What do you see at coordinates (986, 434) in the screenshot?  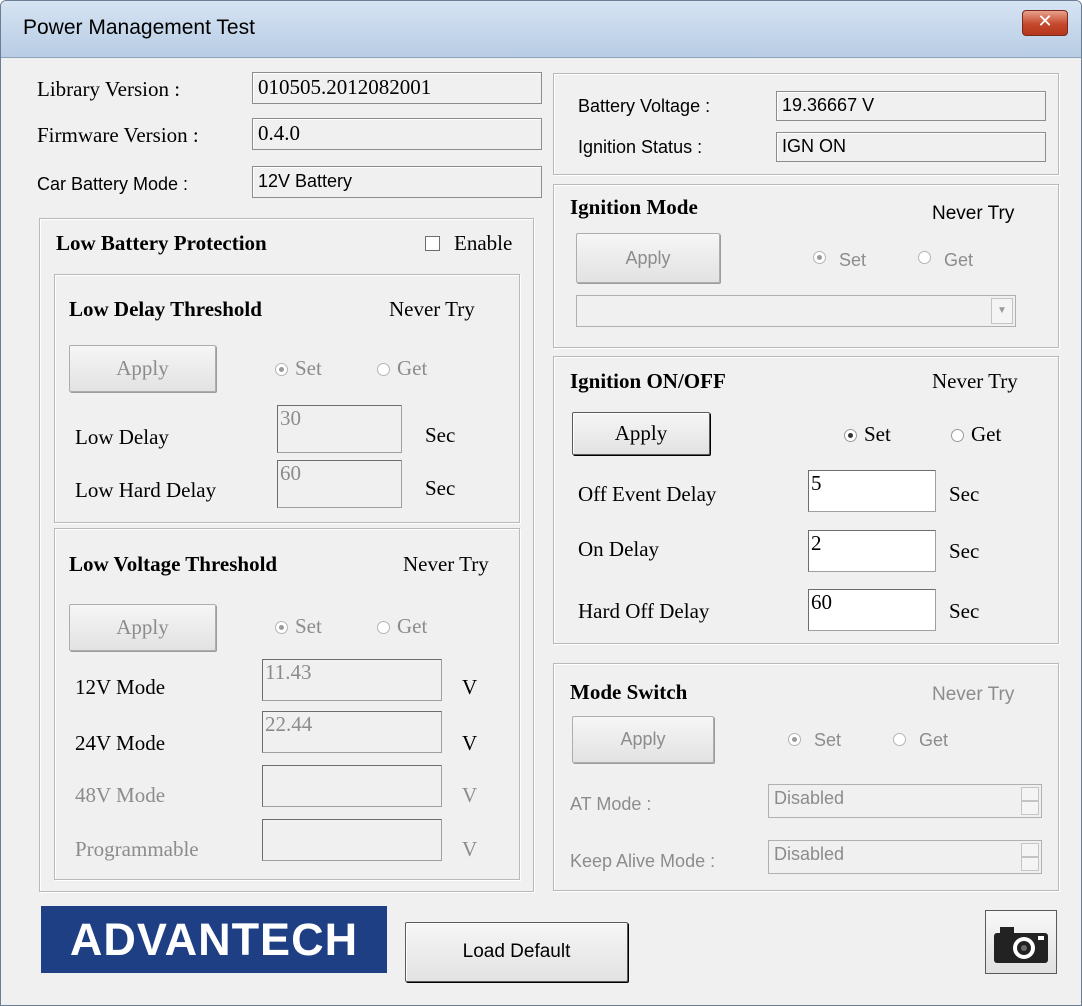 I see `ignition-onoff-get-label: Get` at bounding box center [986, 434].